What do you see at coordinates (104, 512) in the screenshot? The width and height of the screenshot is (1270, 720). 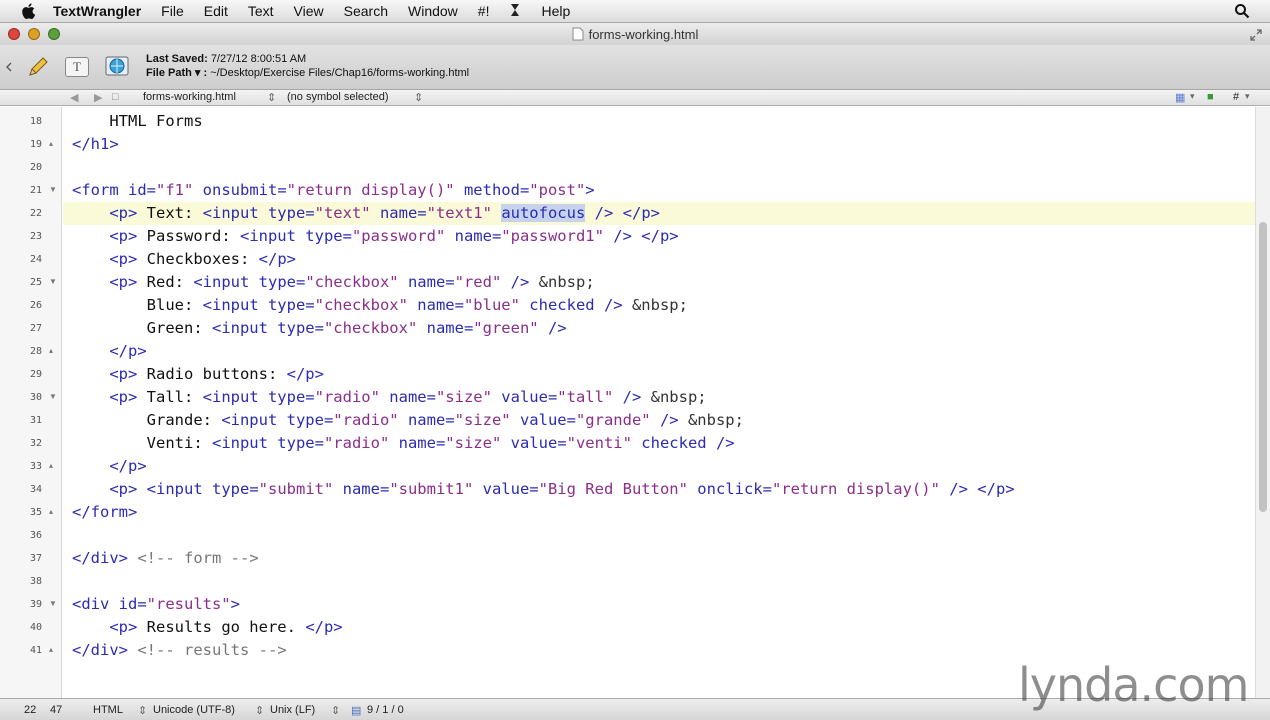 I see `code-line: </form>` at bounding box center [104, 512].